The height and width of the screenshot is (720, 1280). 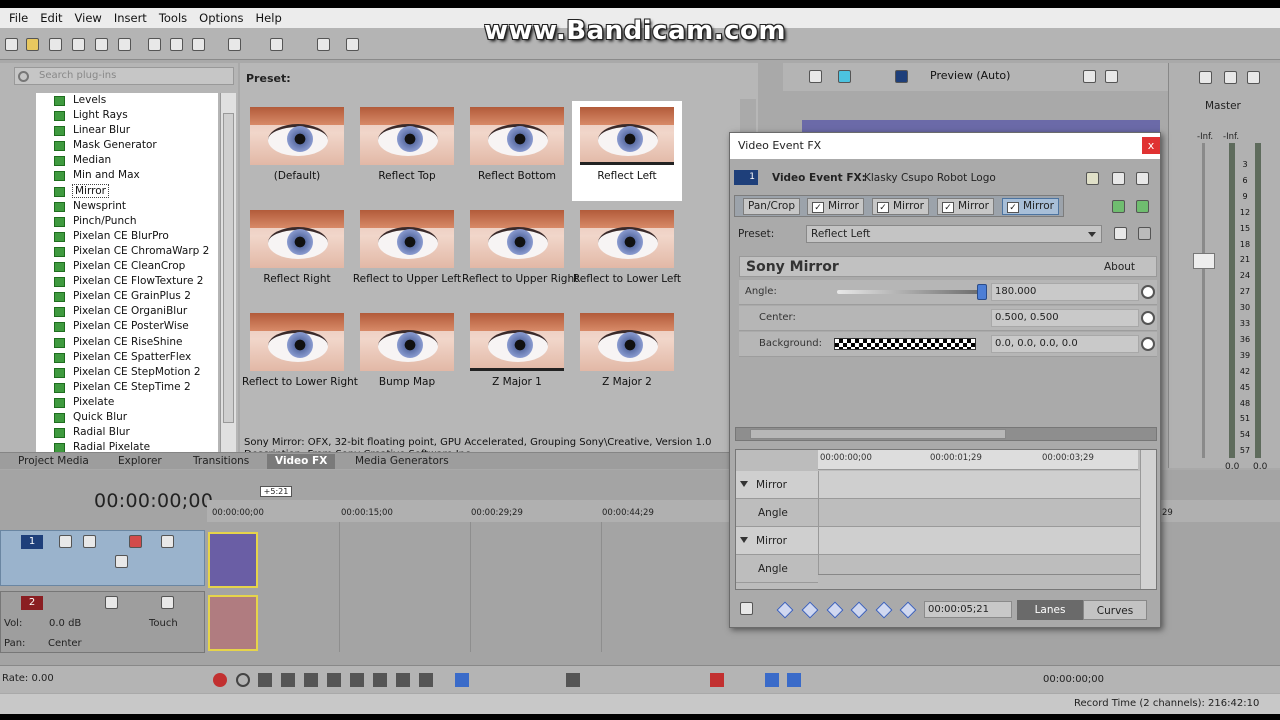 What do you see at coordinates (785, 610) in the screenshot?
I see `first-keyframe-icon` at bounding box center [785, 610].